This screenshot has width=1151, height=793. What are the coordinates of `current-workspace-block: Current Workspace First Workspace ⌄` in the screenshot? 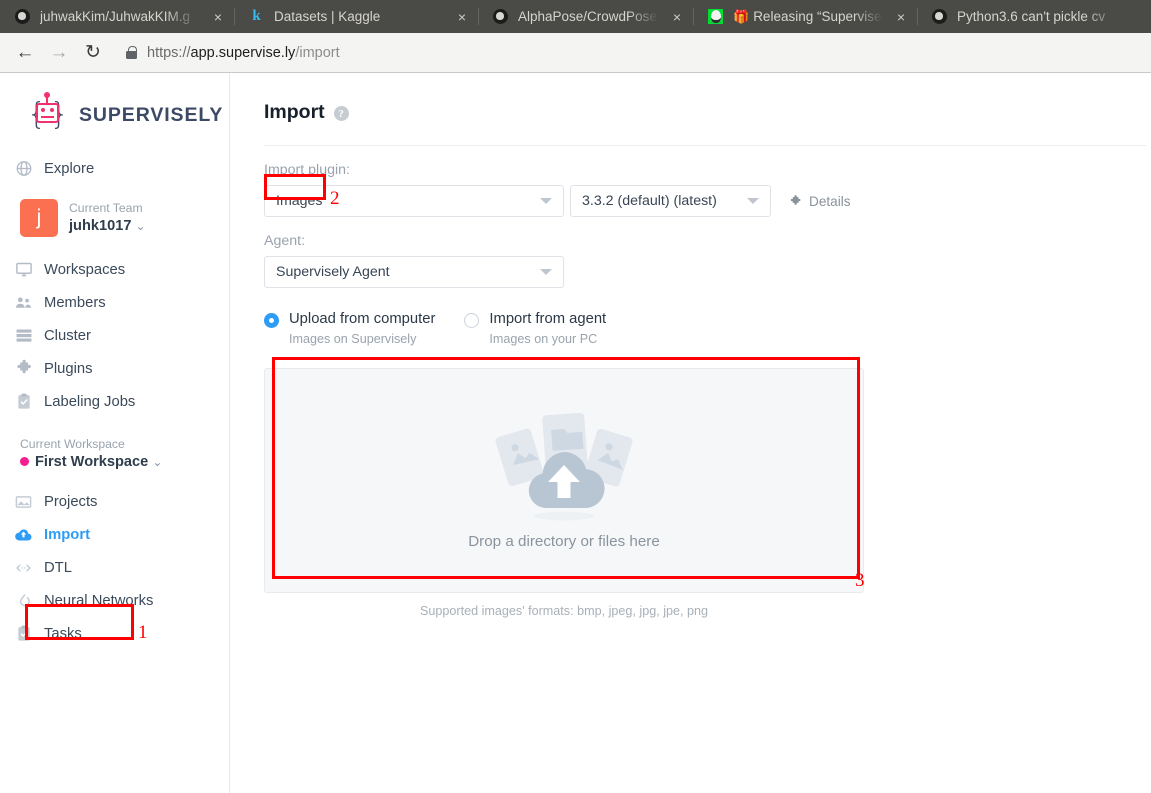 It's located at (114, 454).